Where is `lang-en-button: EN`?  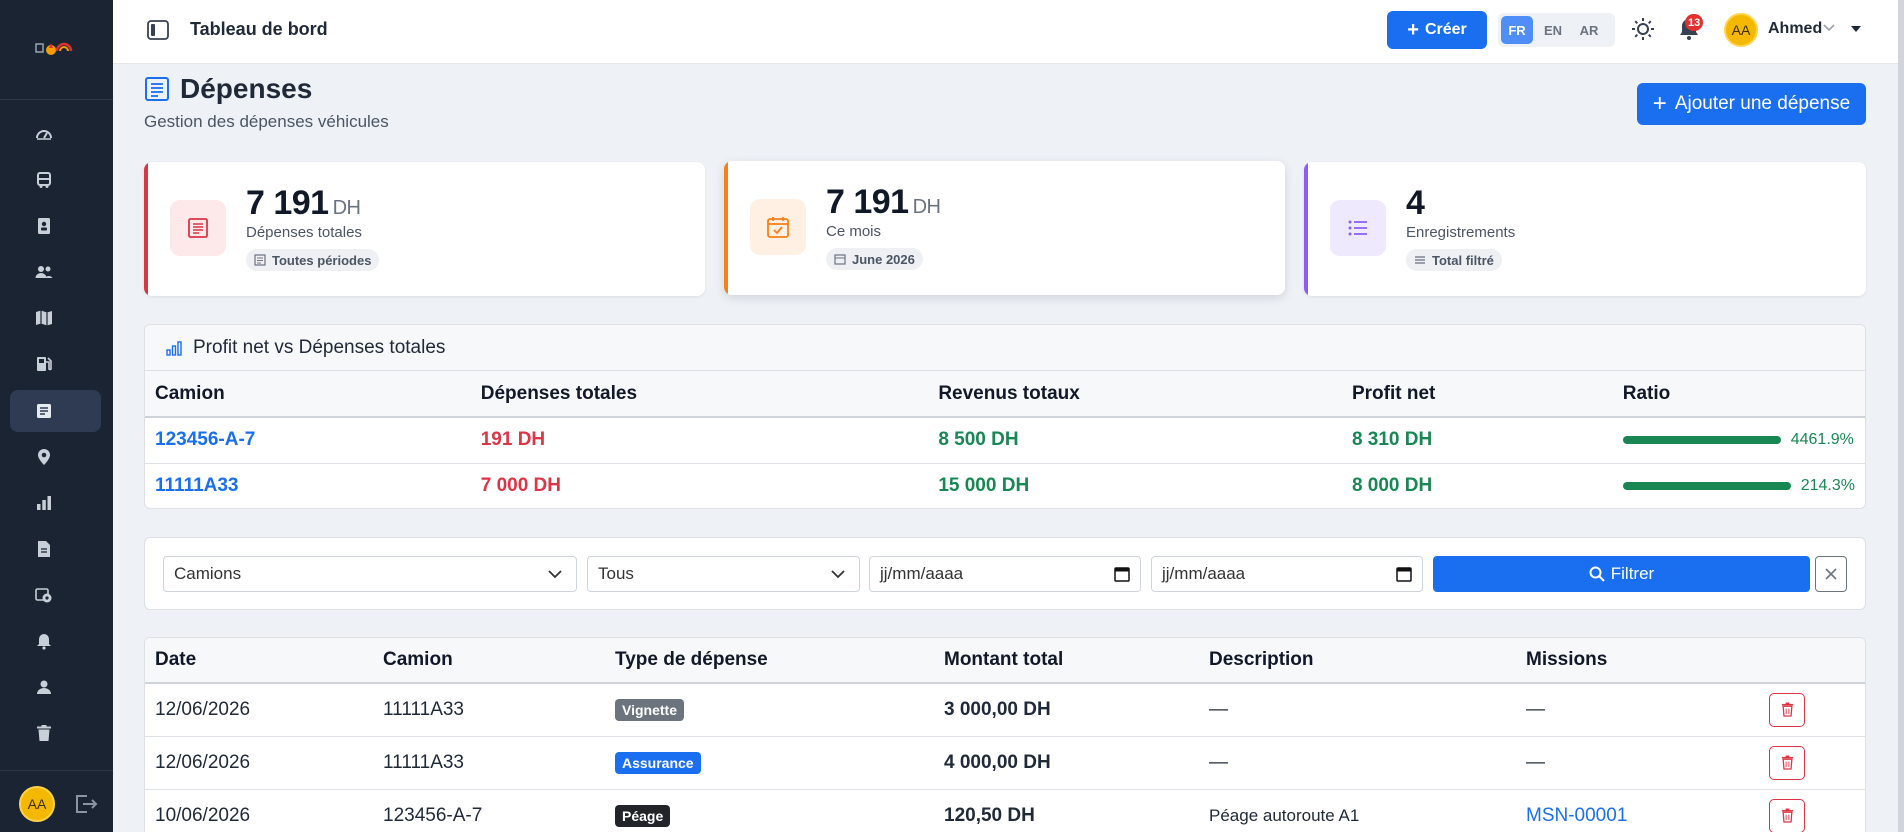
lang-en-button: EN is located at coordinates (1553, 30).